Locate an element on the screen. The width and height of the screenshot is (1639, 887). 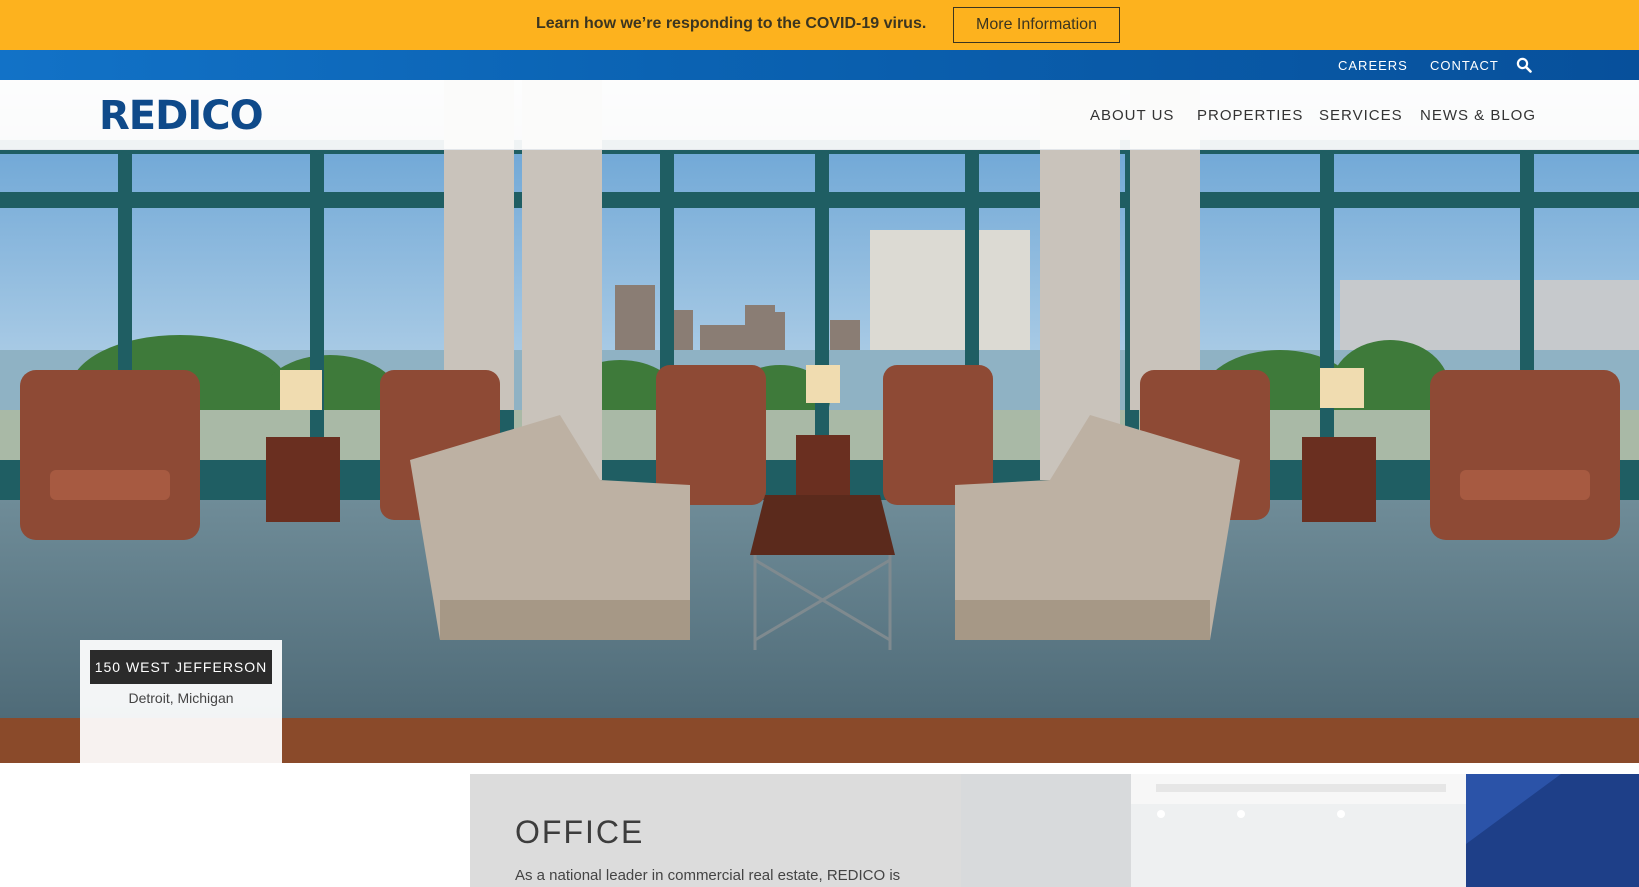
office-photo is located at coordinates (1300, 830).